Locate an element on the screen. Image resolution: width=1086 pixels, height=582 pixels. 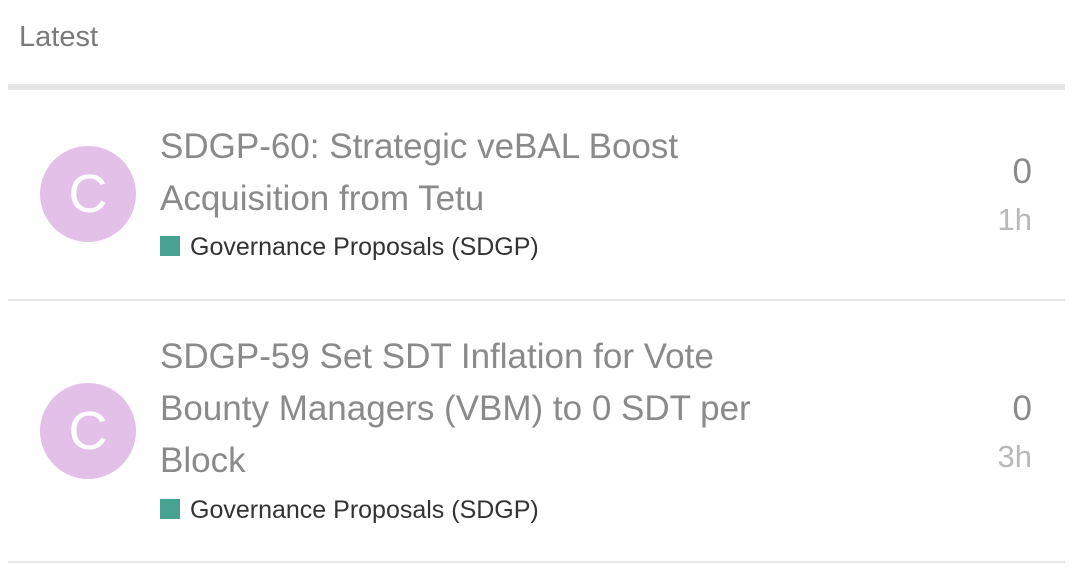
section-header: Latest is located at coordinates (58, 37).